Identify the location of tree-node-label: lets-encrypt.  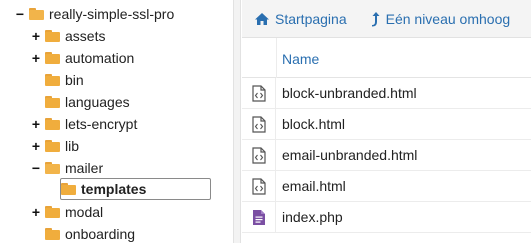
(101, 124).